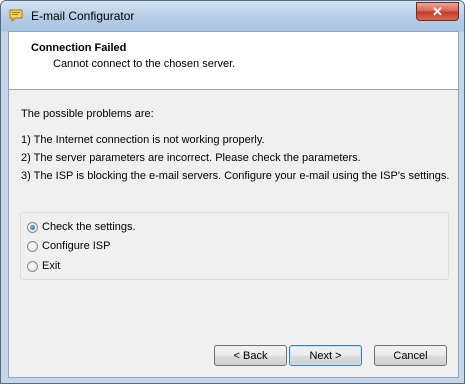  I want to click on close-button: ✕, so click(437, 11).